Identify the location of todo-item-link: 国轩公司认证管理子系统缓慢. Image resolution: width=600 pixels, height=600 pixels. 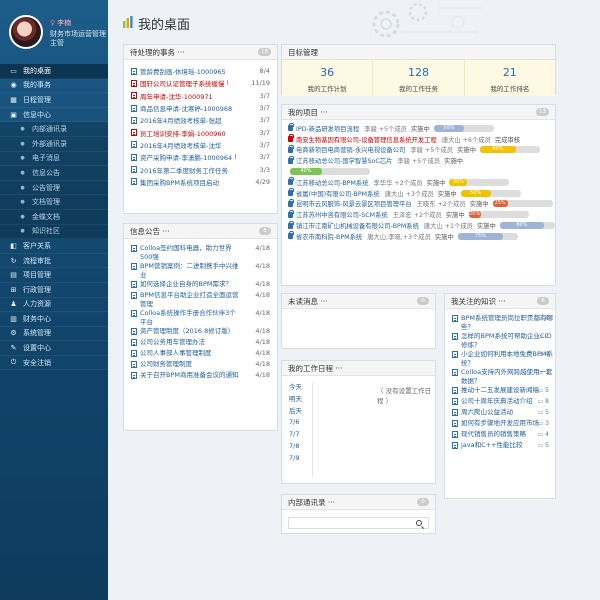
(182, 83).